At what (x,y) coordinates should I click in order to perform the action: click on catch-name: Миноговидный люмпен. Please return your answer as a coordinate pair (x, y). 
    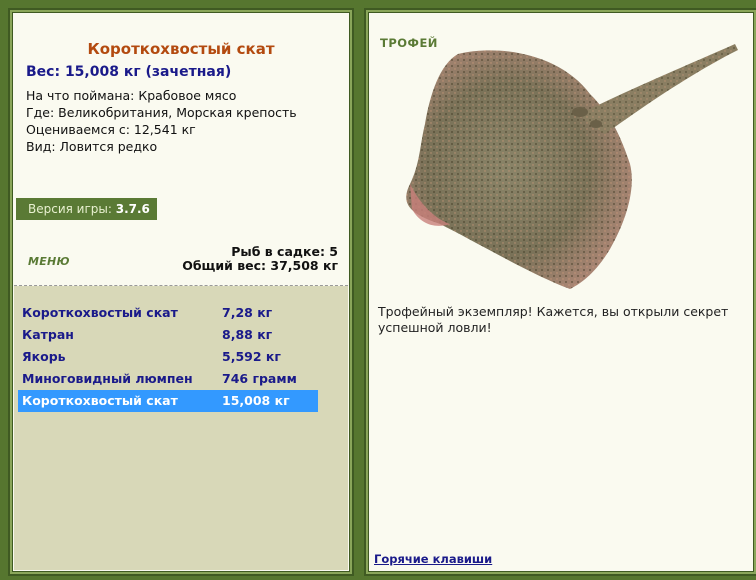
    Looking at the image, I should click on (107, 378).